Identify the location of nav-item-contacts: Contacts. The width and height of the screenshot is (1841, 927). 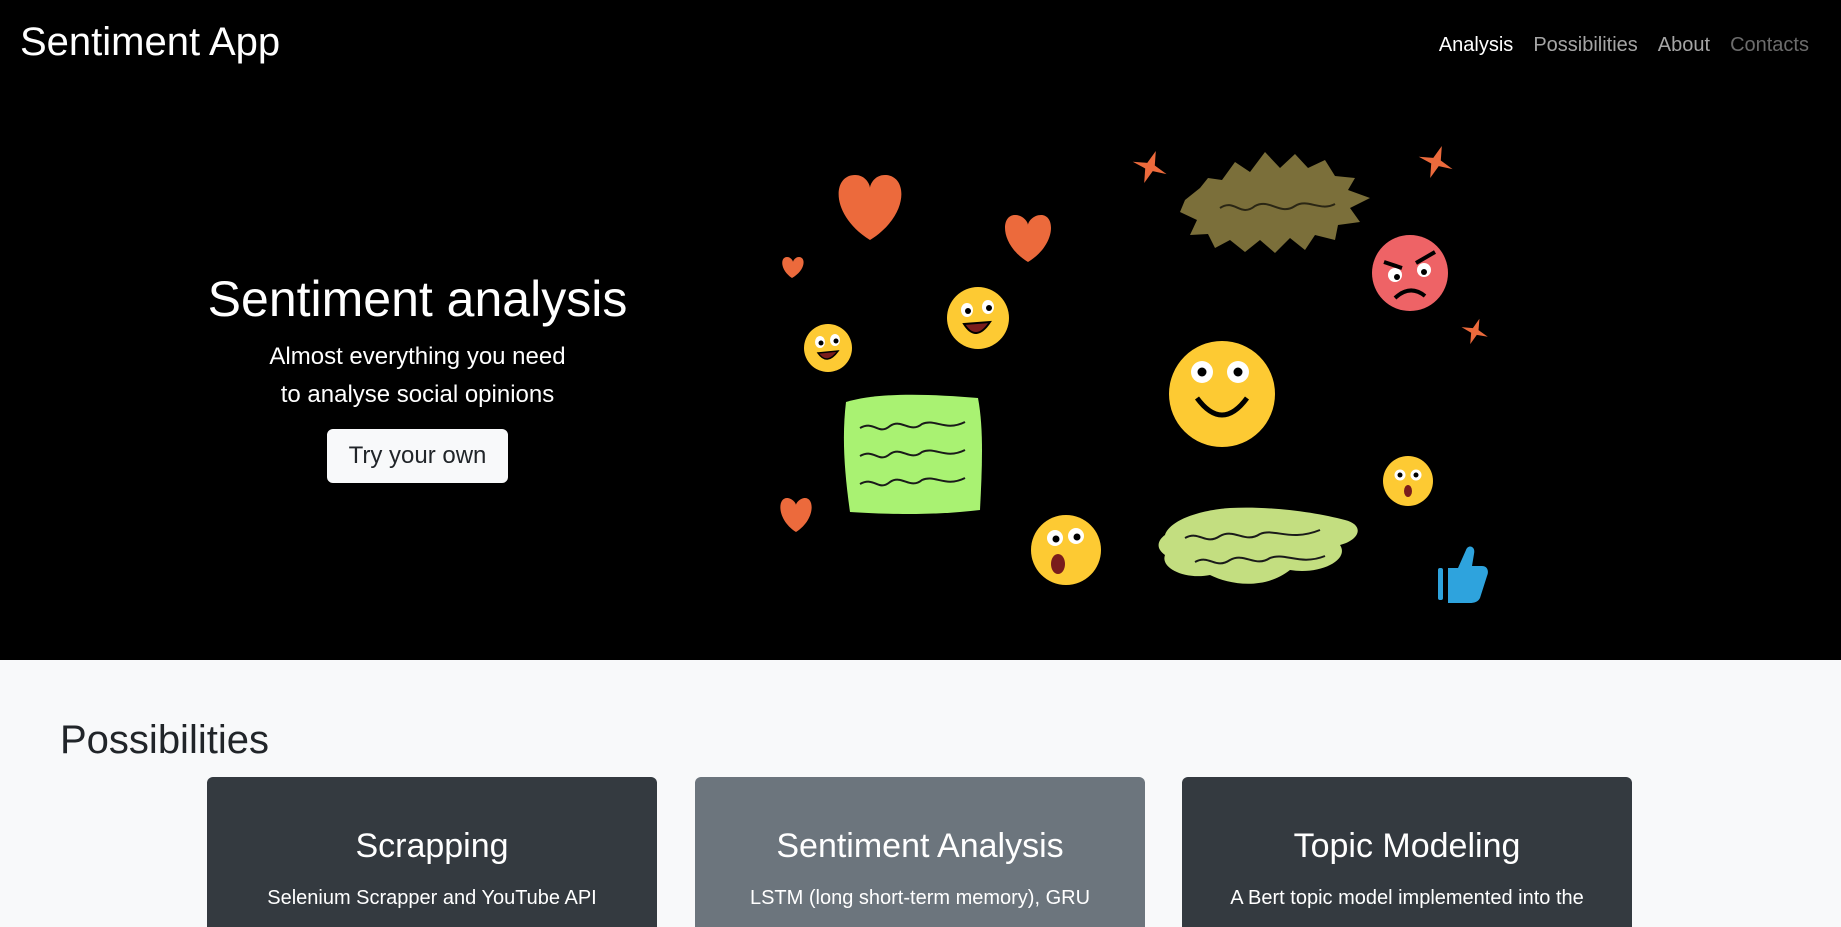
(1769, 45).